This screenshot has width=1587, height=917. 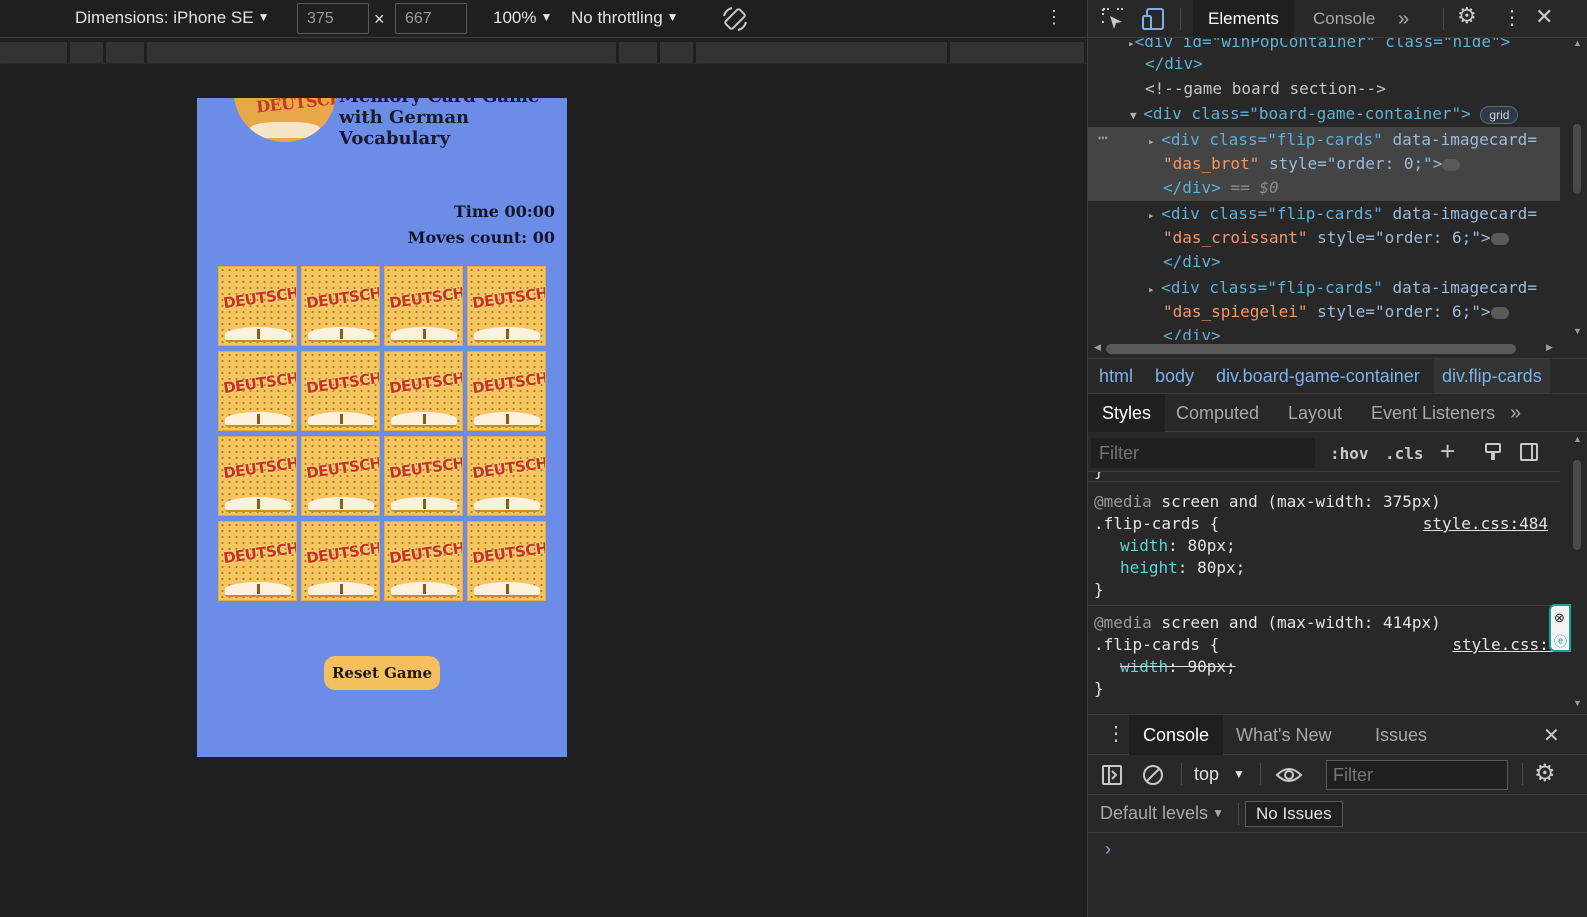 I want to click on reset-game-button: Reset Game, so click(x=382, y=673).